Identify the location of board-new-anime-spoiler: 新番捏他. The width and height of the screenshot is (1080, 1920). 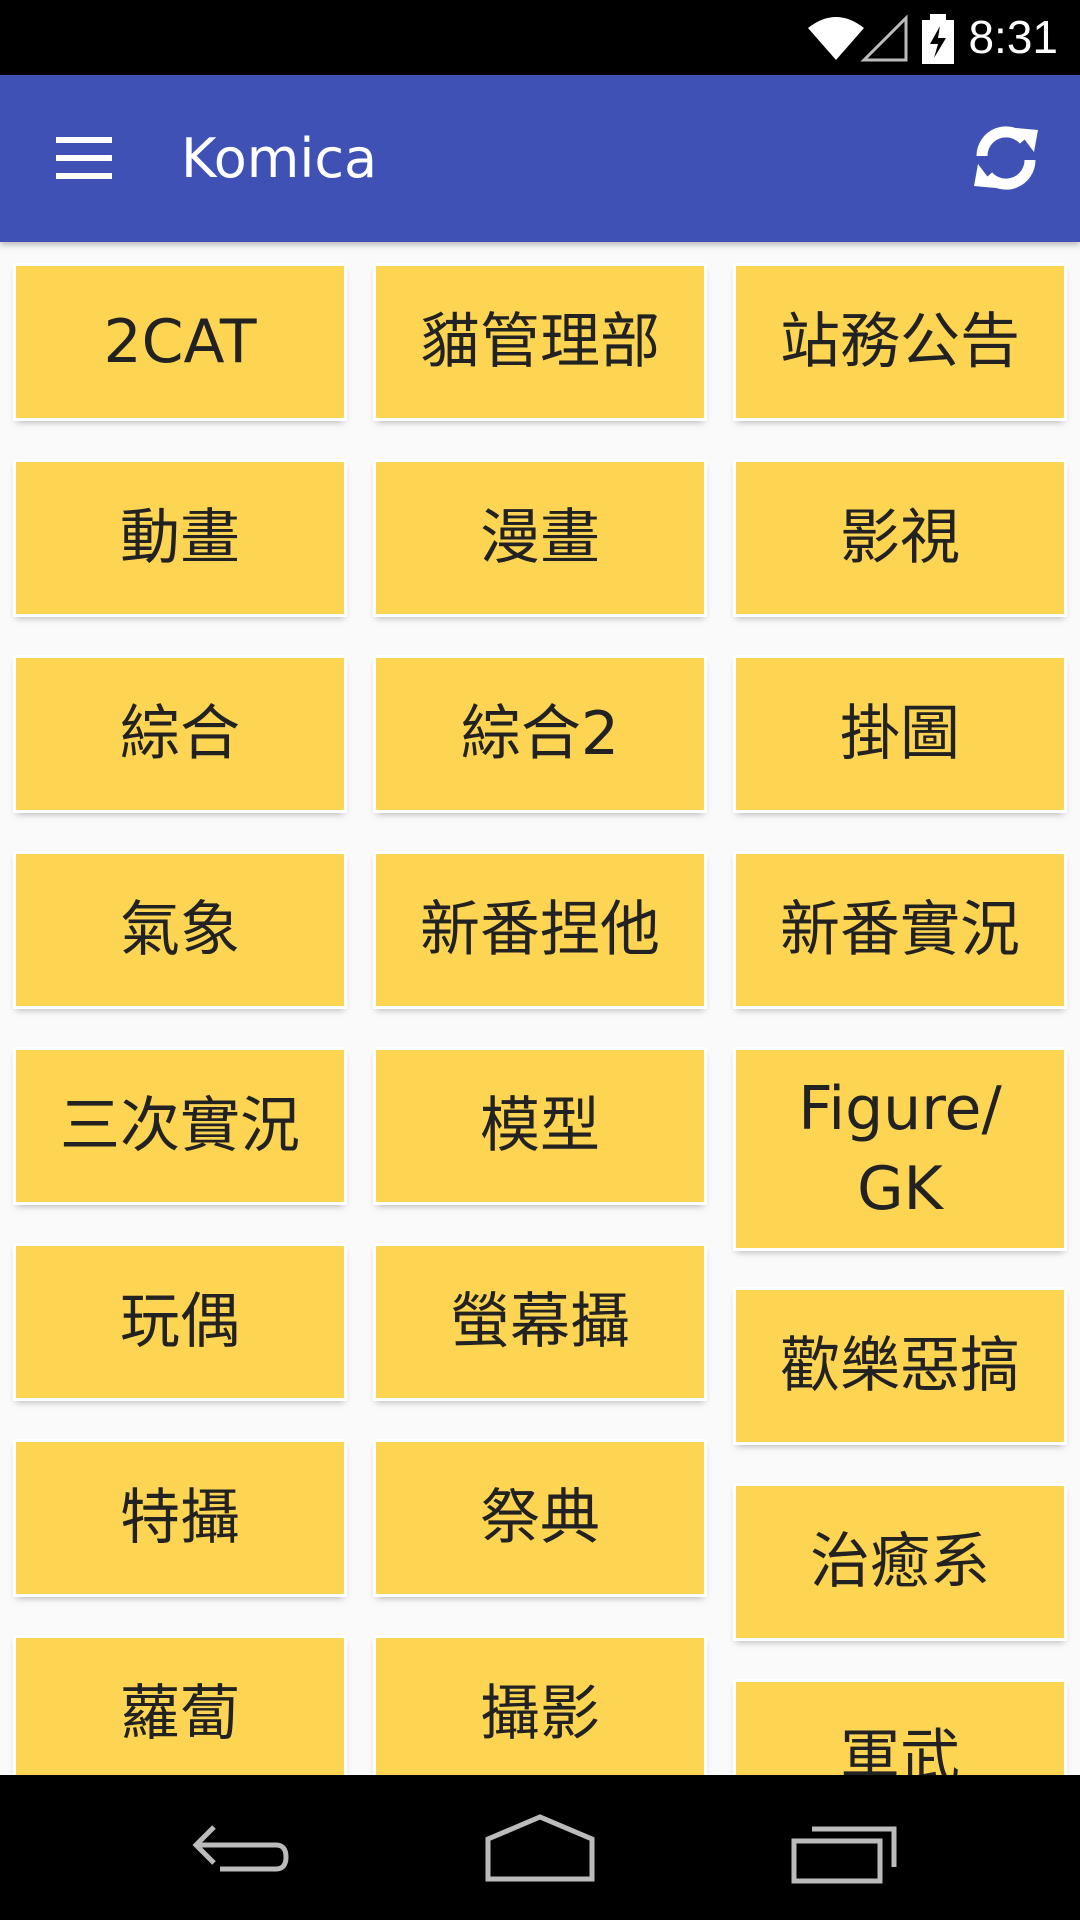
(540, 930).